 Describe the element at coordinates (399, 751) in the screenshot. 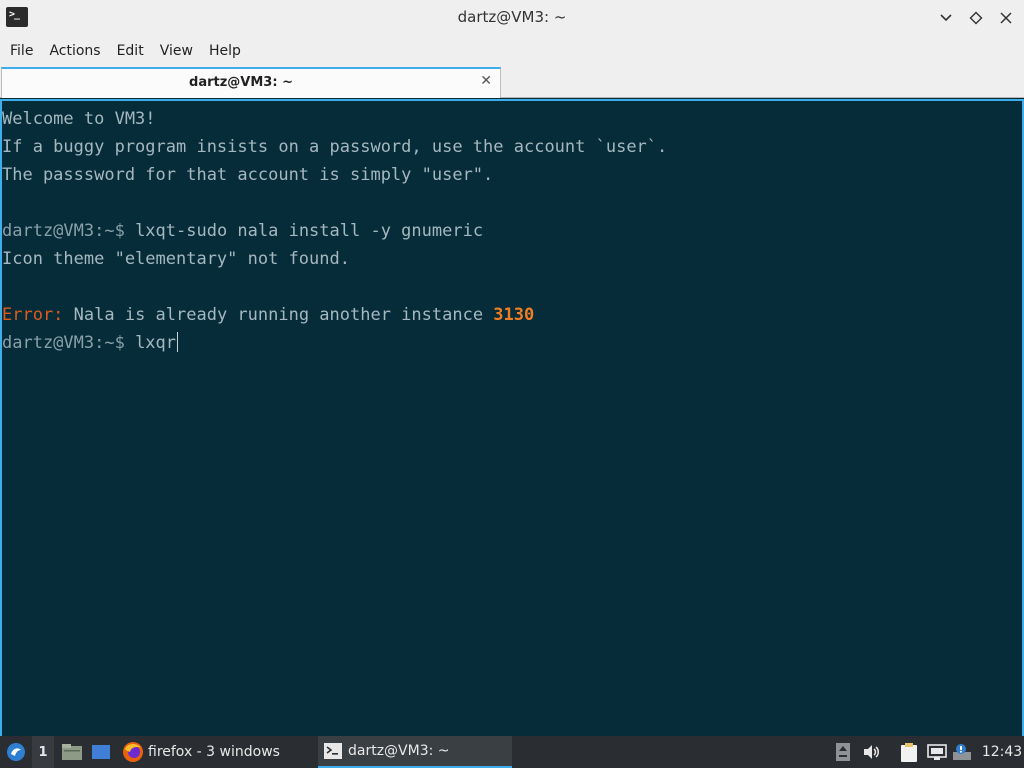

I see `task-label: dartz@VM3: ~` at that location.